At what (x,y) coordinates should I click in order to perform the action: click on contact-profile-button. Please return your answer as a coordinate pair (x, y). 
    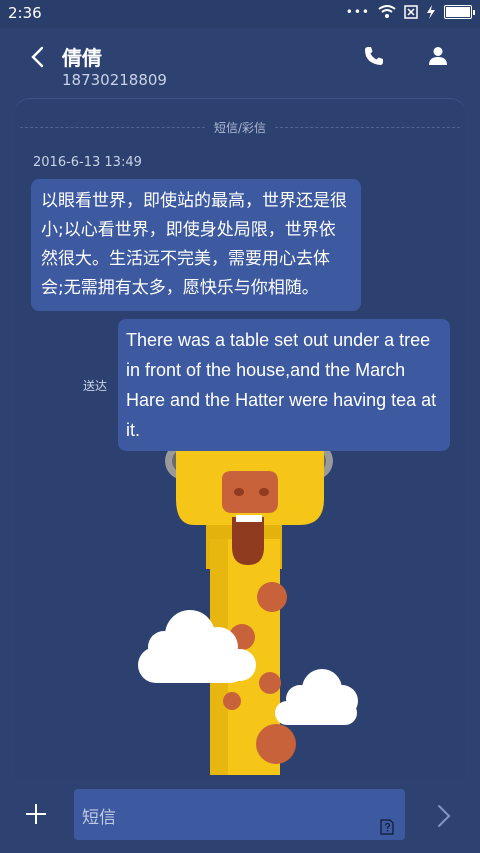
    Looking at the image, I should click on (438, 56).